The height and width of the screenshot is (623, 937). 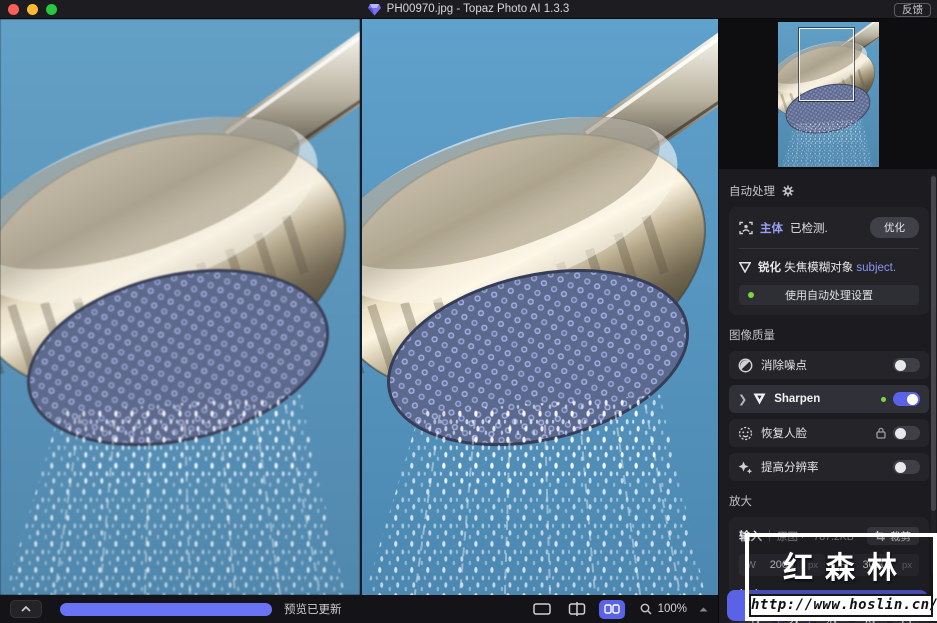 I want to click on autopilot-action-desc: 失焦模糊对象, so click(x=819, y=268).